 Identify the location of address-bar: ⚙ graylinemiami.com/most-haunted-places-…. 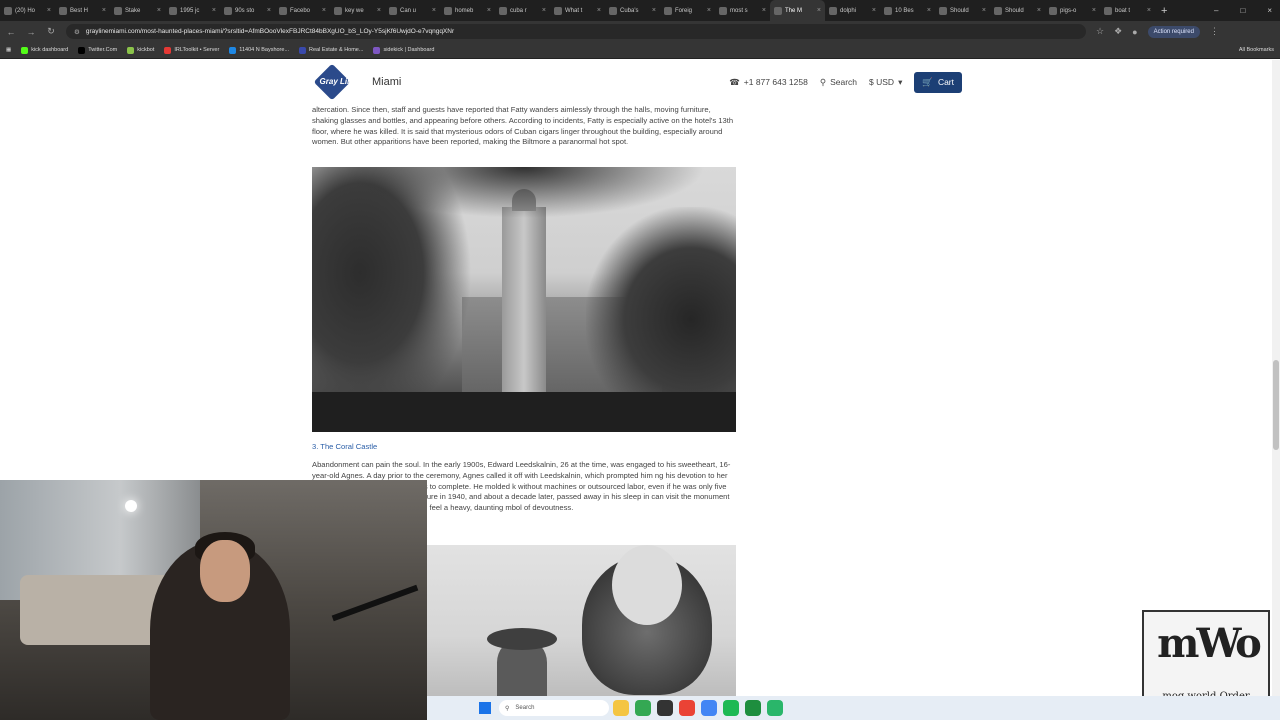
(576, 31).